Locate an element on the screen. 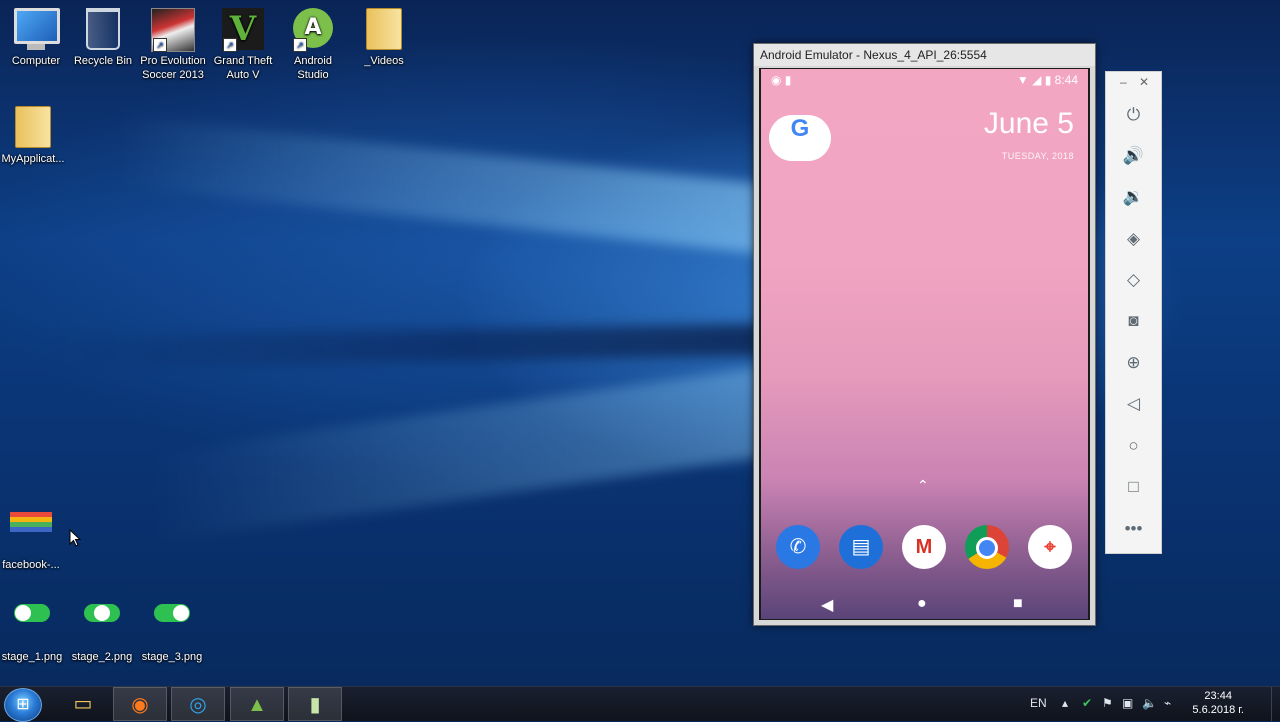 This screenshot has width=1280, height=722. desktop-icon-stage-3: stage_3.png is located at coordinates (172, 628).